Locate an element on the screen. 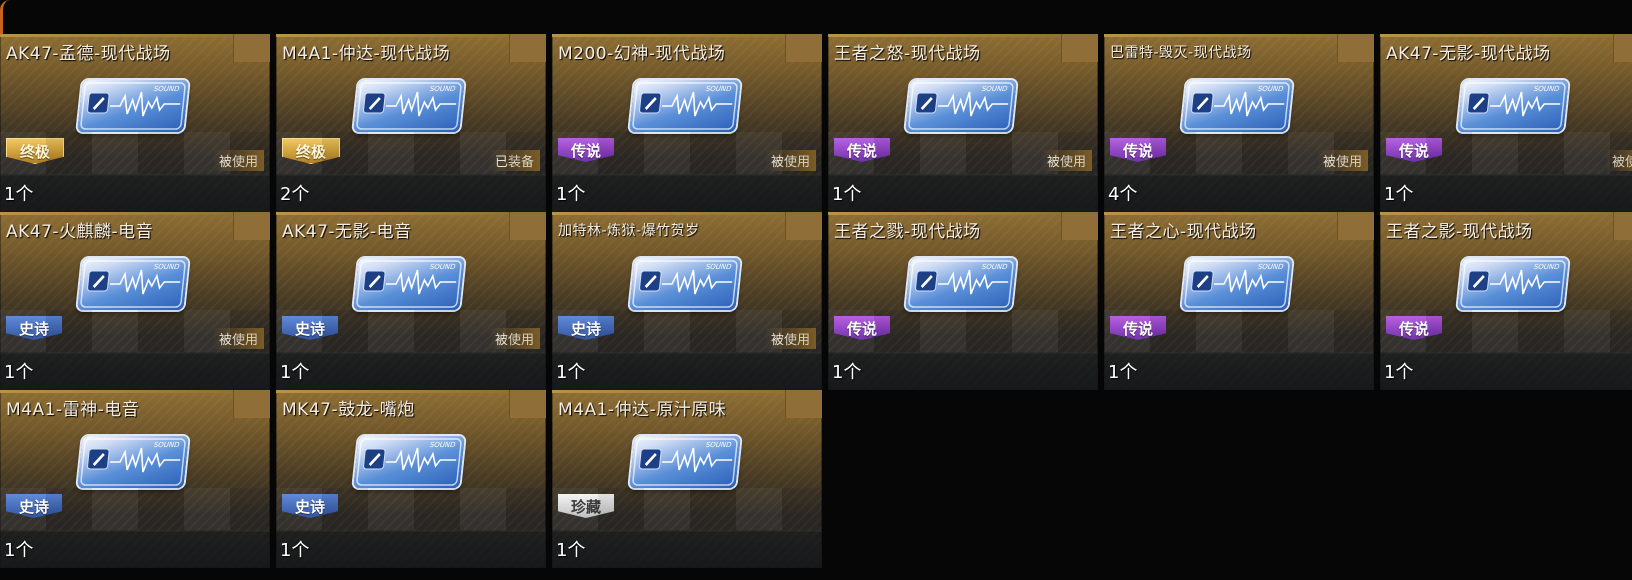 Image resolution: width=1632 pixels, height=580 pixels. sound-item-card-8: AK47-无影-电音 SOUND 史诗 被使用 1个 is located at coordinates (411, 301).